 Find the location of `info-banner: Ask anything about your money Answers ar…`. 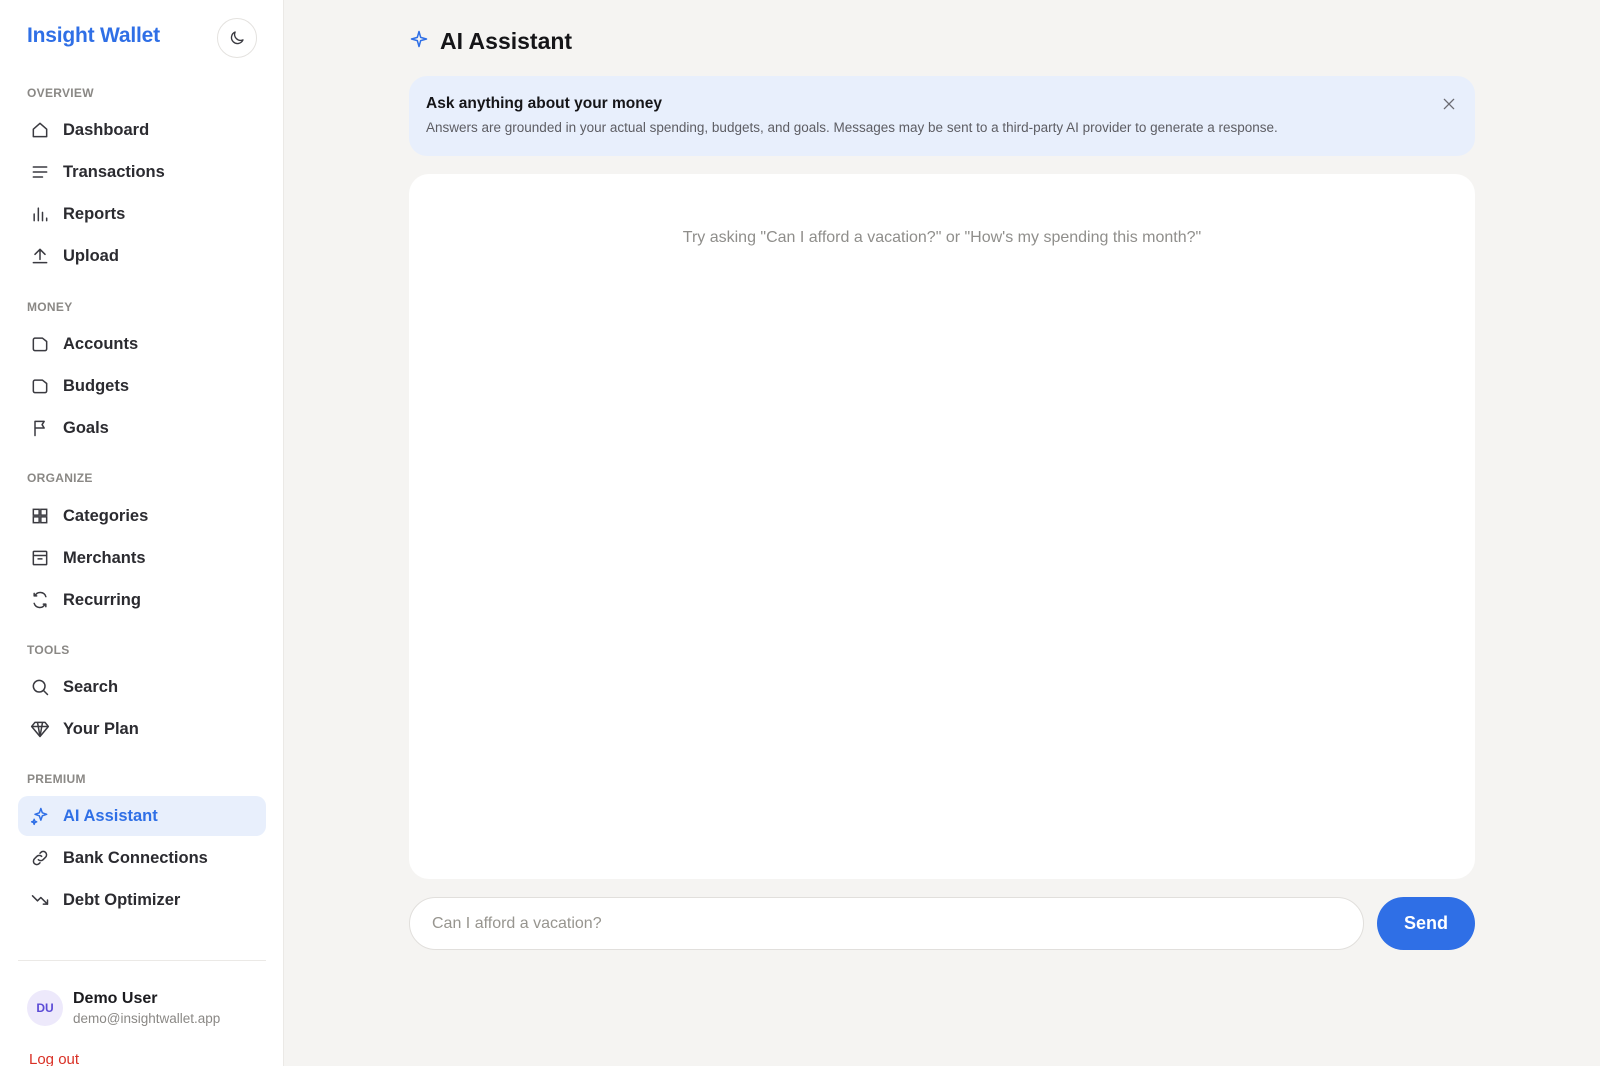

info-banner: Ask anything about your money Answers ar… is located at coordinates (942, 116).